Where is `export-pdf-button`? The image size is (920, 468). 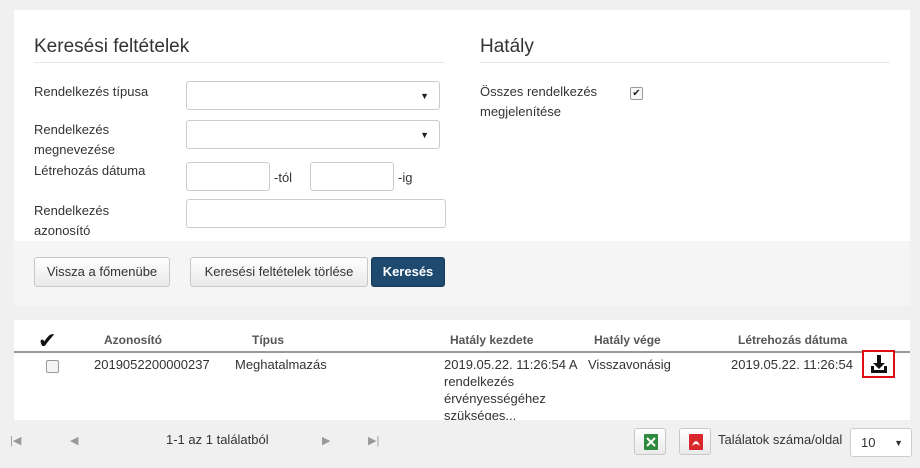 export-pdf-button is located at coordinates (695, 441).